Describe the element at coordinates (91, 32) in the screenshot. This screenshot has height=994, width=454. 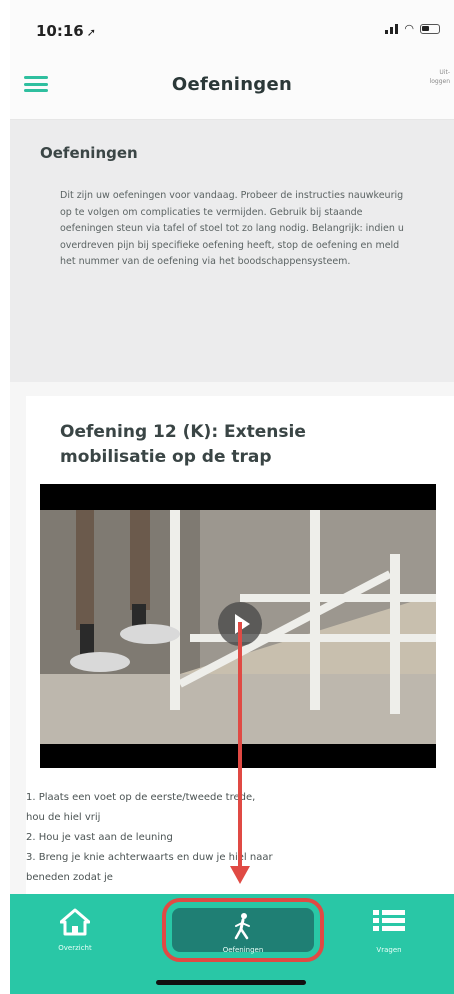
I see `location-icon: ➚` at that location.